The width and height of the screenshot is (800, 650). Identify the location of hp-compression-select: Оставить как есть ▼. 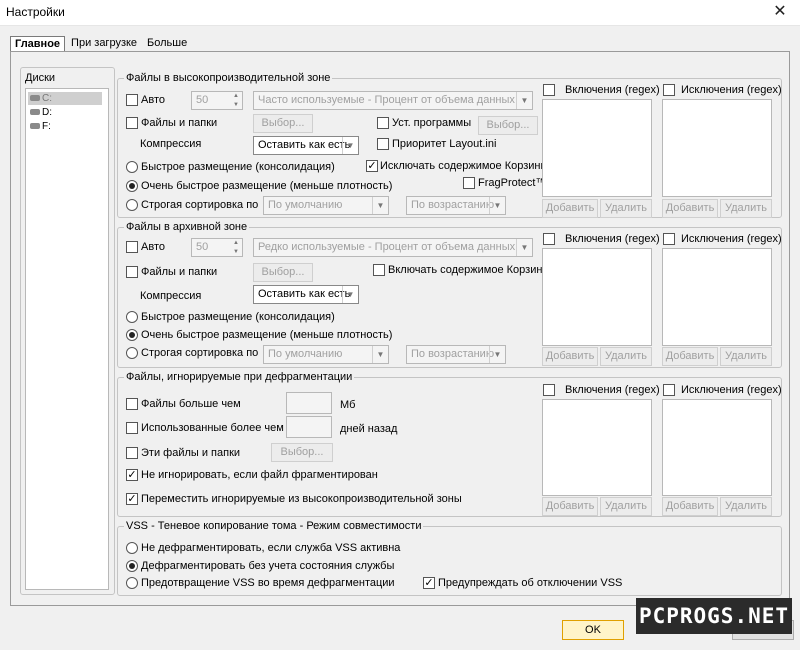
(306, 145).